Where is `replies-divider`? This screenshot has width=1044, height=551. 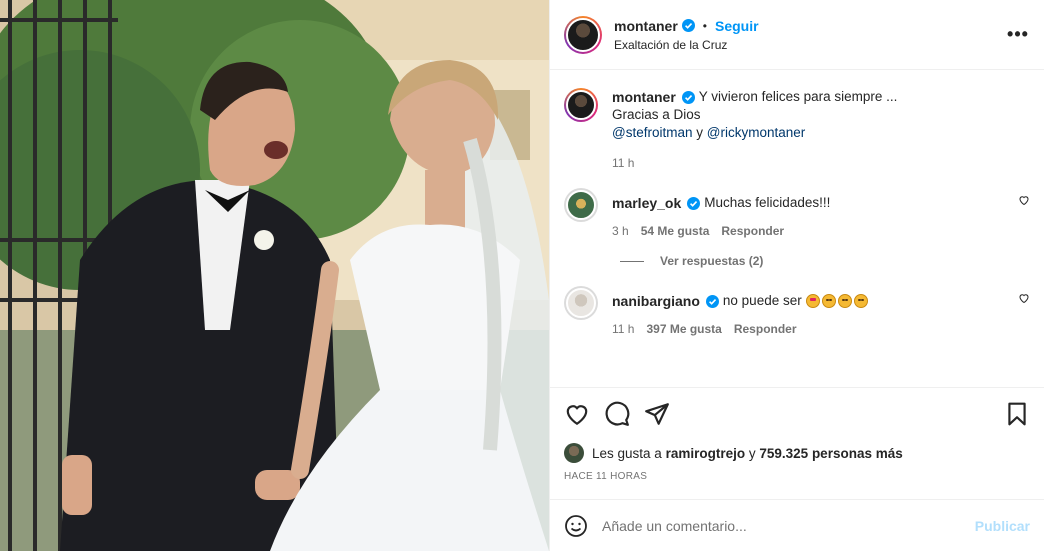
replies-divider is located at coordinates (632, 261).